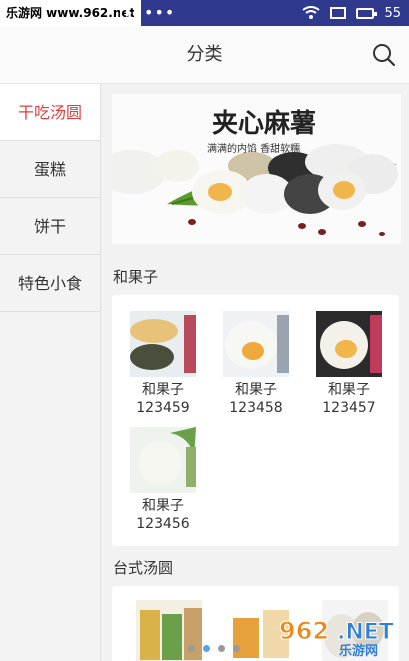  Describe the element at coordinates (392, 13) in the screenshot. I see `battery-level: 55` at that location.